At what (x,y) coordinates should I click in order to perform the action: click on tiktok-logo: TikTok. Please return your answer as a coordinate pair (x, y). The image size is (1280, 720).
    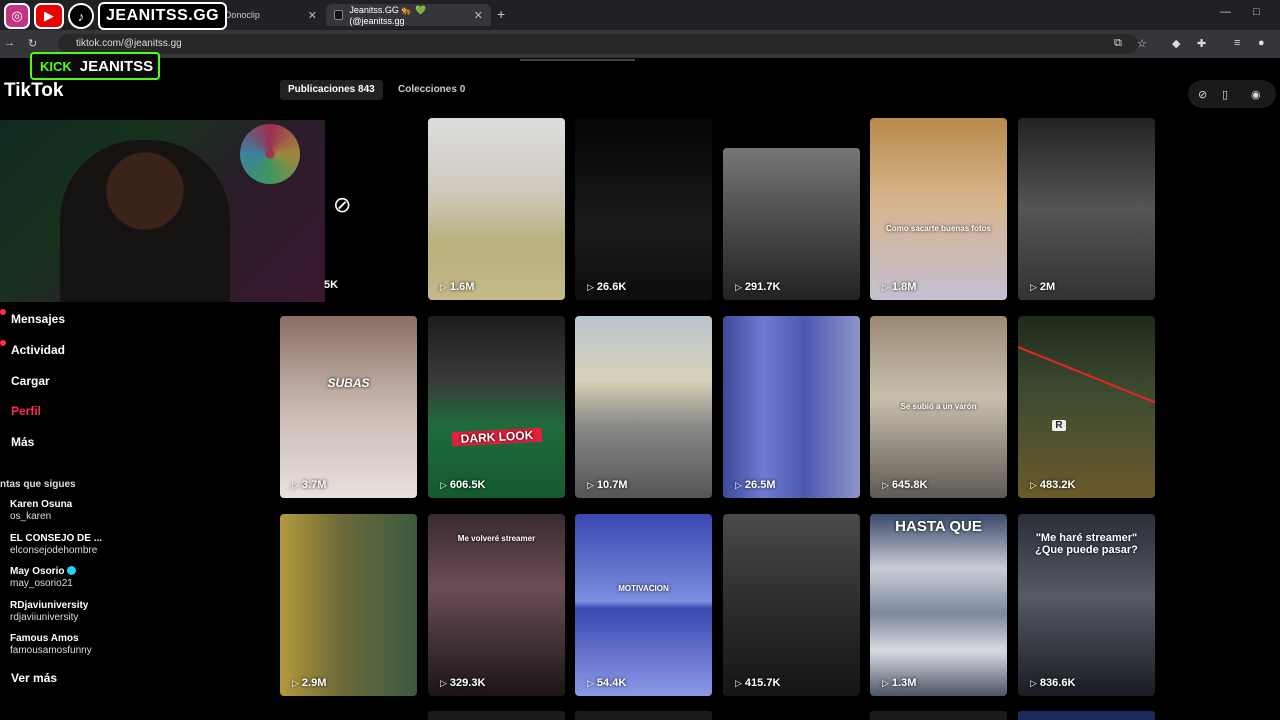
    Looking at the image, I should click on (33, 91).